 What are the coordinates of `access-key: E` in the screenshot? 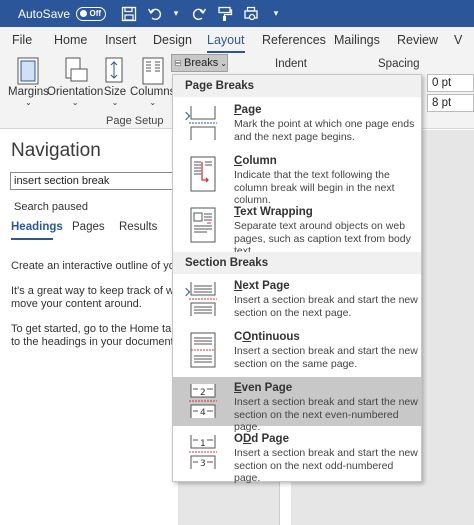 It's located at (238, 388).